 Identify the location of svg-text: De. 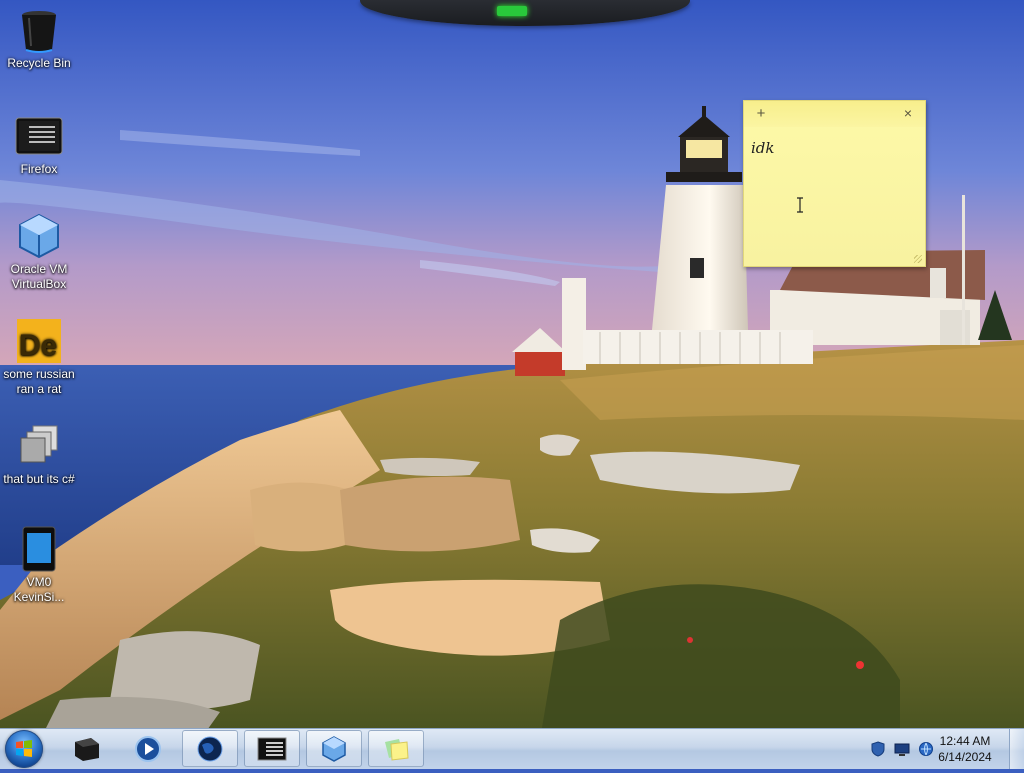
(38, 345).